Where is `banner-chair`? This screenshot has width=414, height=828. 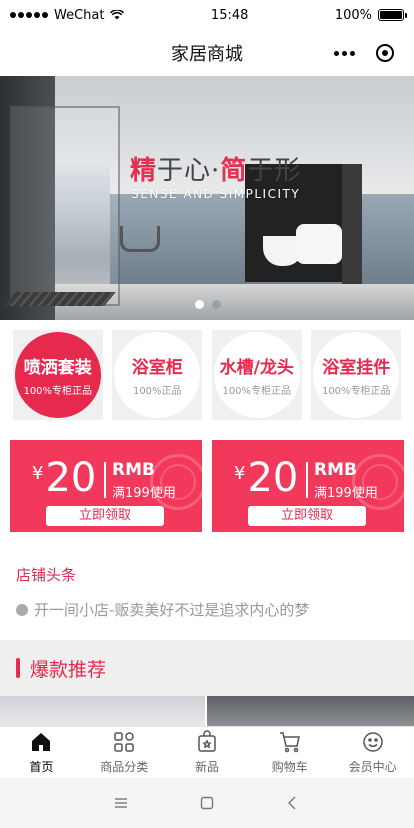
banner-chair is located at coordinates (140, 239).